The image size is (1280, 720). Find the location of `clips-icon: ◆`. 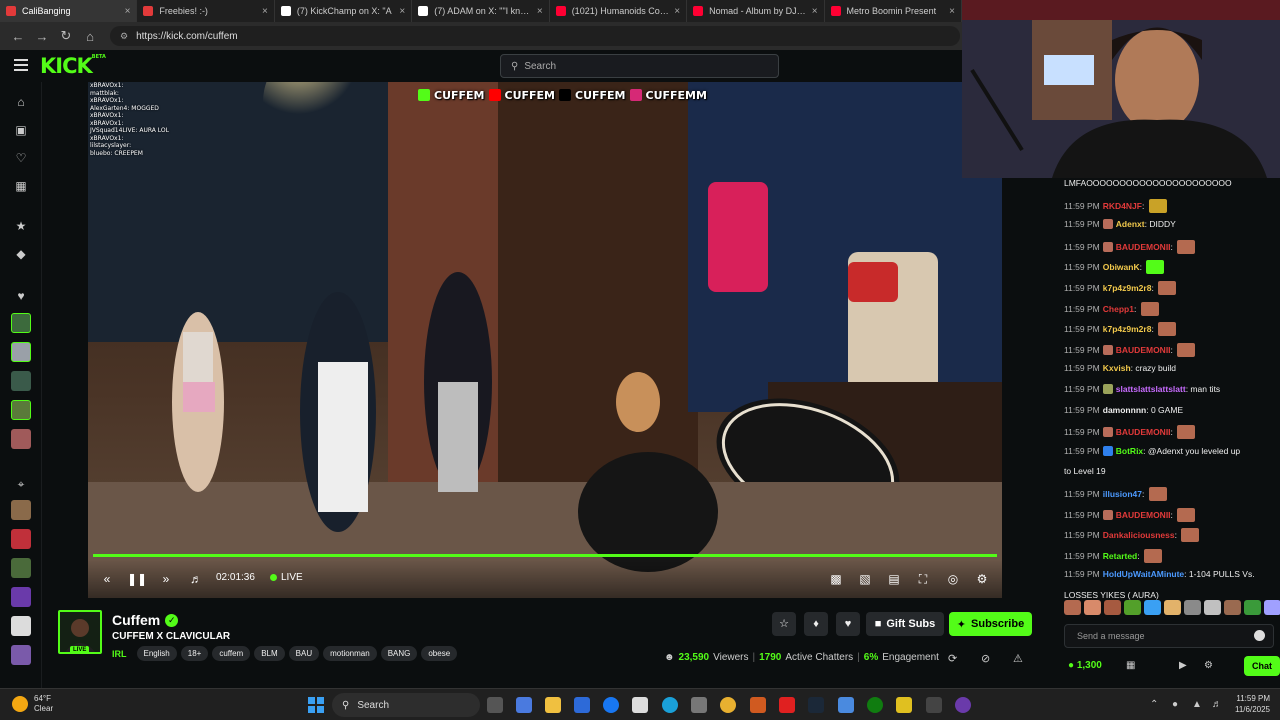

clips-icon: ◆ is located at coordinates (21, 254).